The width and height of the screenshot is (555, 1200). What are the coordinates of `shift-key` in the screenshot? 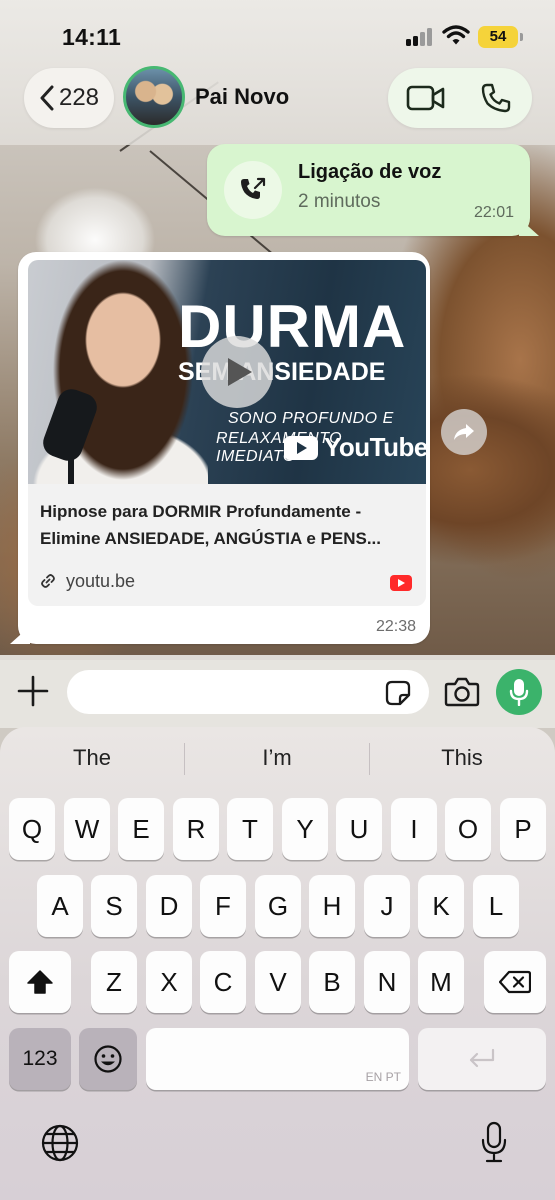 It's located at (40, 982).